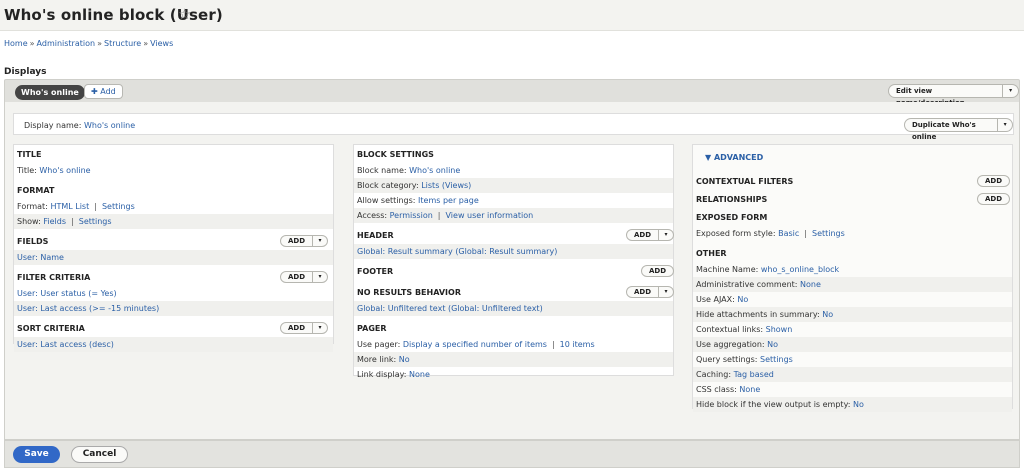 Image resolution: width=1024 pixels, height=472 pixels. Describe the element at coordinates (852, 329) in the screenshot. I see `contextual-links-row: Contextual links: Shown` at that location.